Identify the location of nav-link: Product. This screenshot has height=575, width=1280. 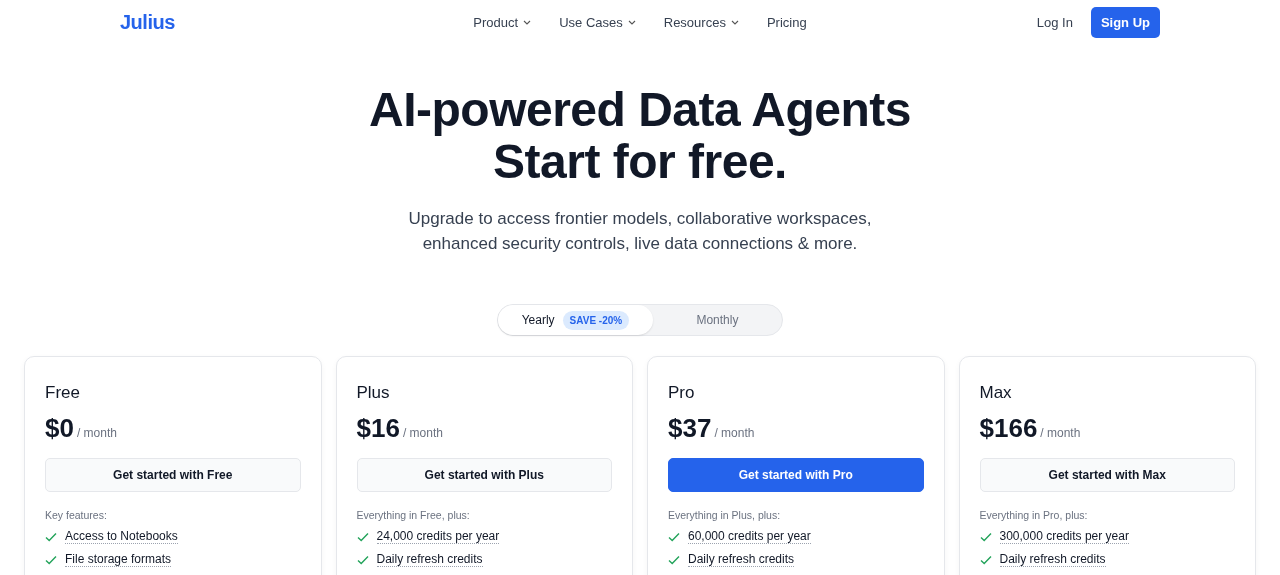
(502, 22).